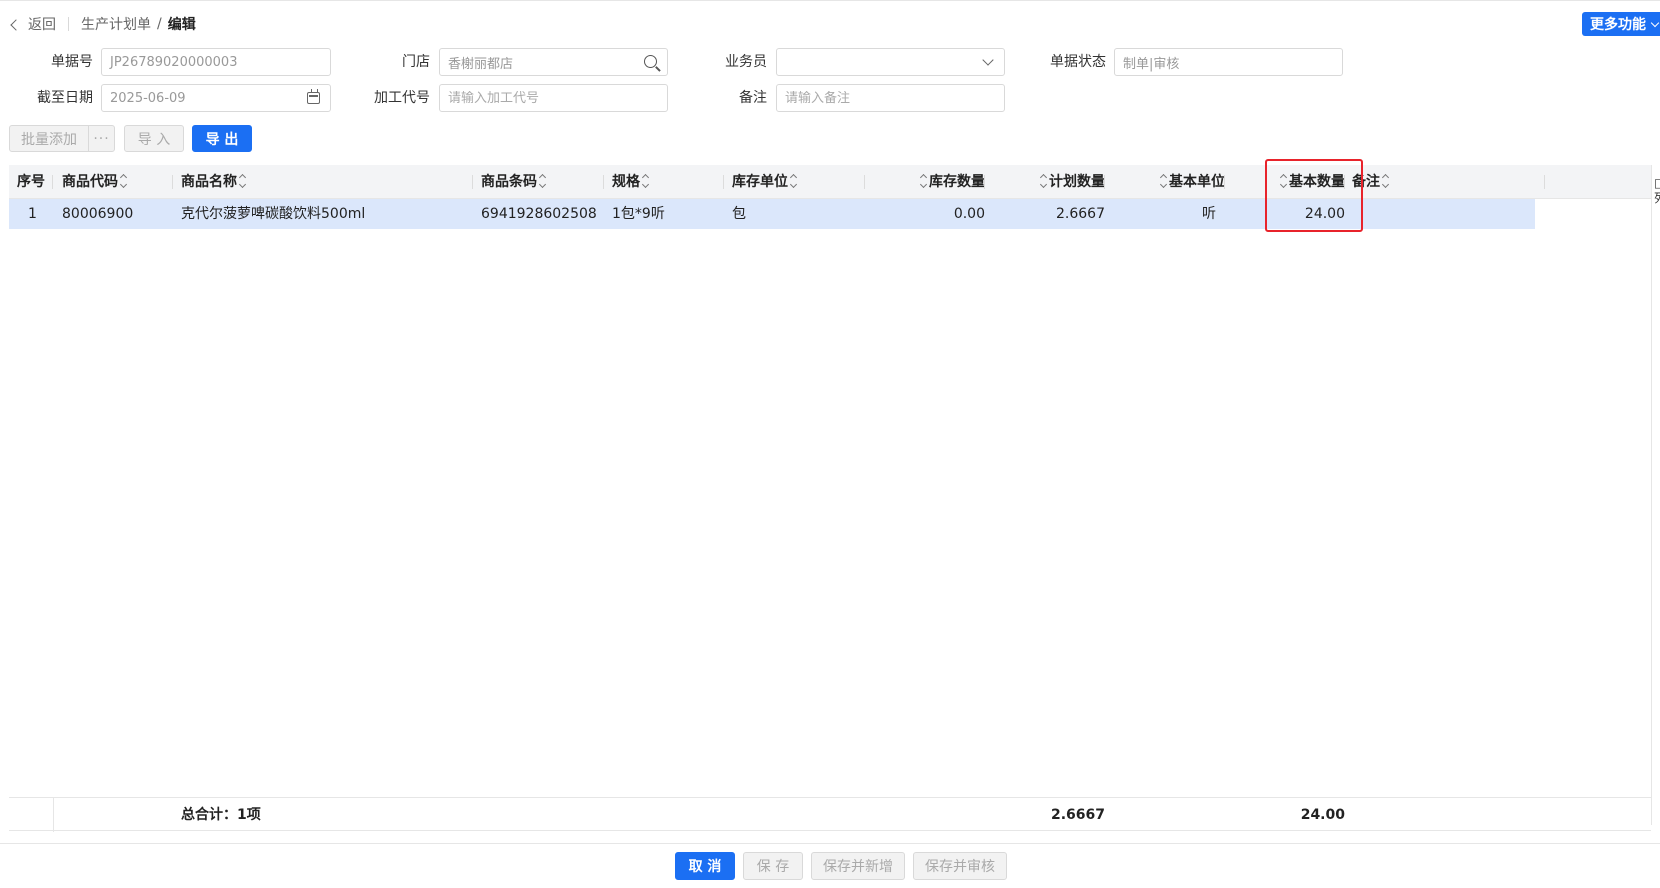 This screenshot has width=1660, height=888. I want to click on cancel-button: 取 消, so click(705, 866).